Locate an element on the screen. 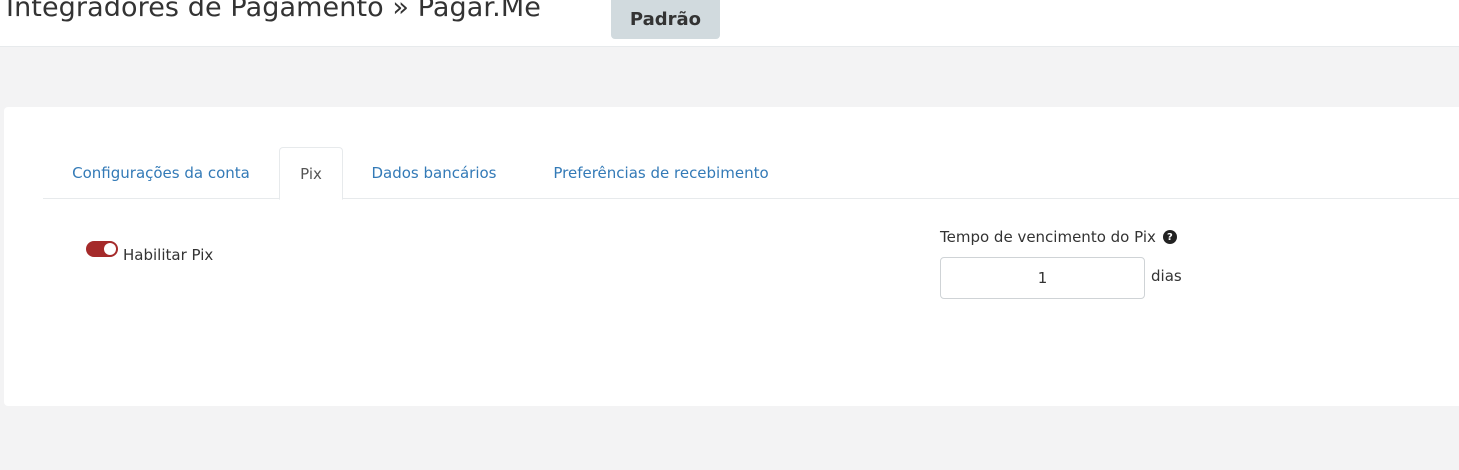  status-badge: Padrão is located at coordinates (665, 19).